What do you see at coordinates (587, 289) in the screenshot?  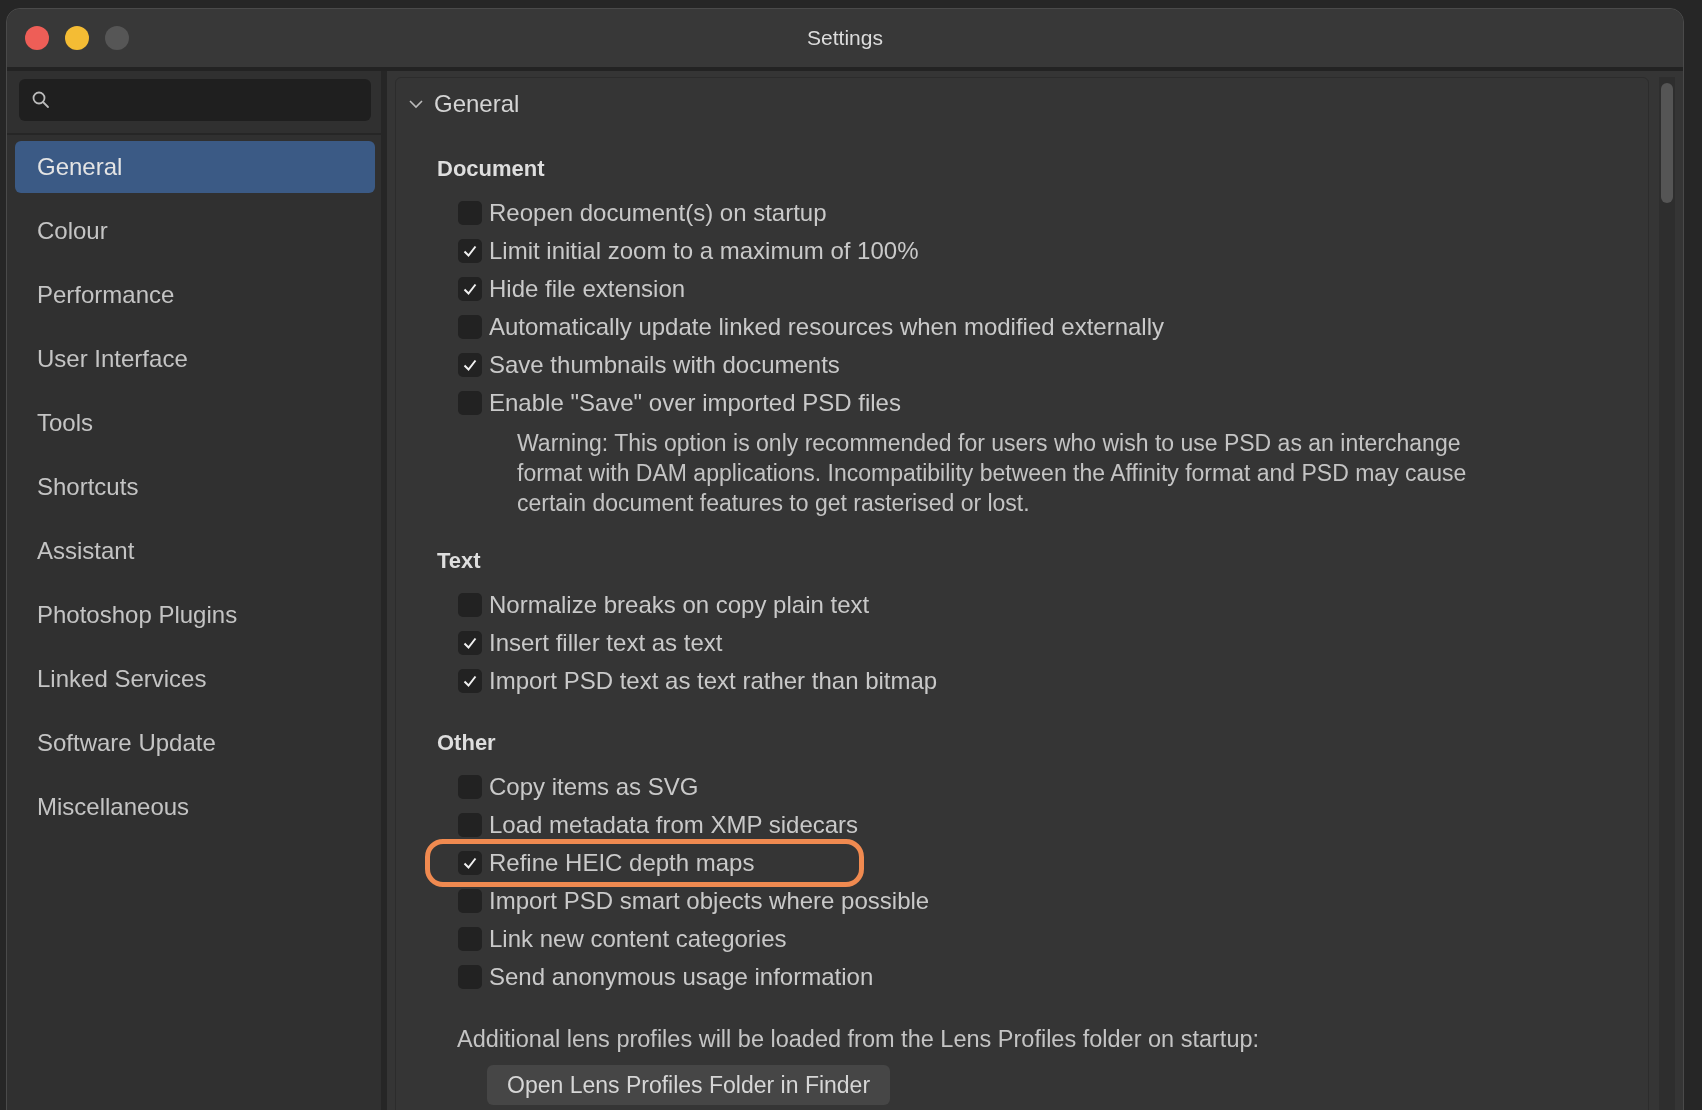 I see `option-label: Hide file extension` at bounding box center [587, 289].